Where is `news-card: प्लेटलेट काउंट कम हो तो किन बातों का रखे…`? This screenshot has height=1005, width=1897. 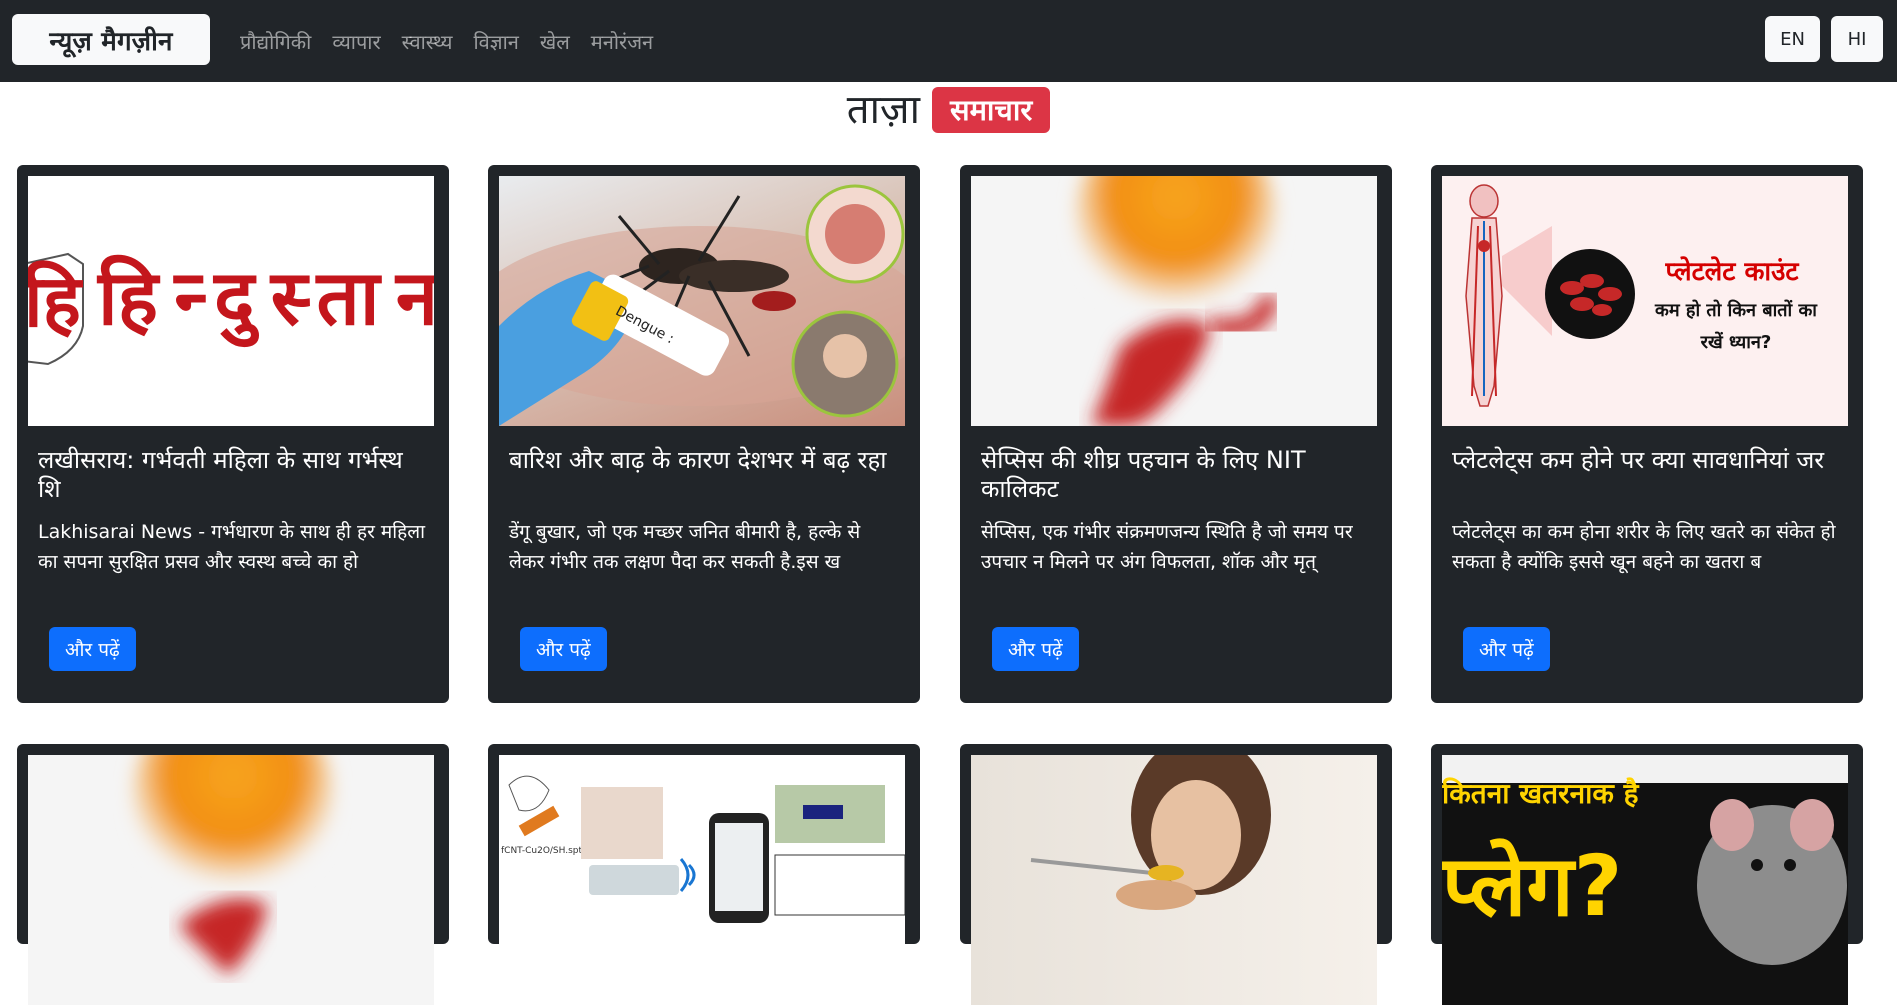
news-card: प्लेटलेट काउंट कम हो तो किन बातों का रखे… is located at coordinates (1647, 434).